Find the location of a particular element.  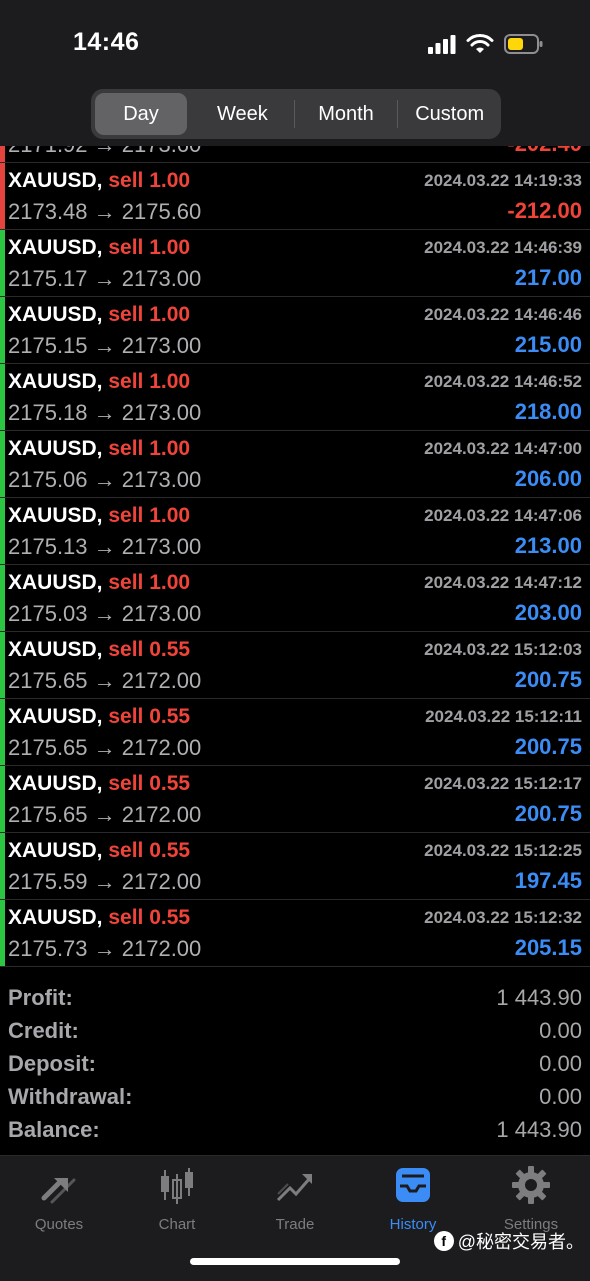

segment-week: Week is located at coordinates (242, 114).